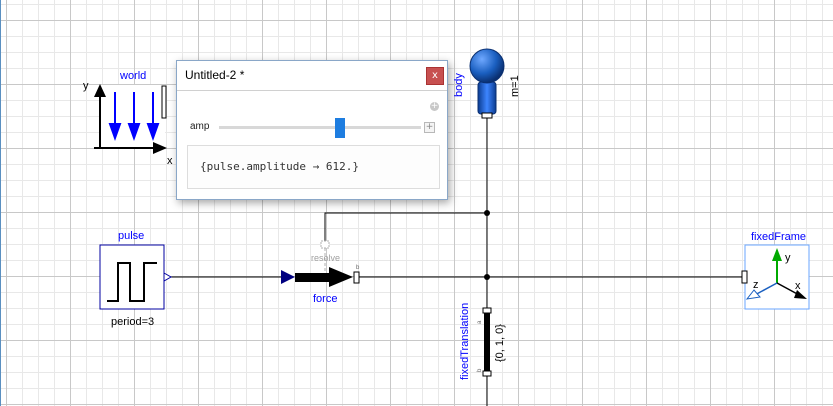 This screenshot has width=833, height=406. What do you see at coordinates (500, 343) in the screenshot?
I see `fixed-translation-param: {0, 1, 0}` at bounding box center [500, 343].